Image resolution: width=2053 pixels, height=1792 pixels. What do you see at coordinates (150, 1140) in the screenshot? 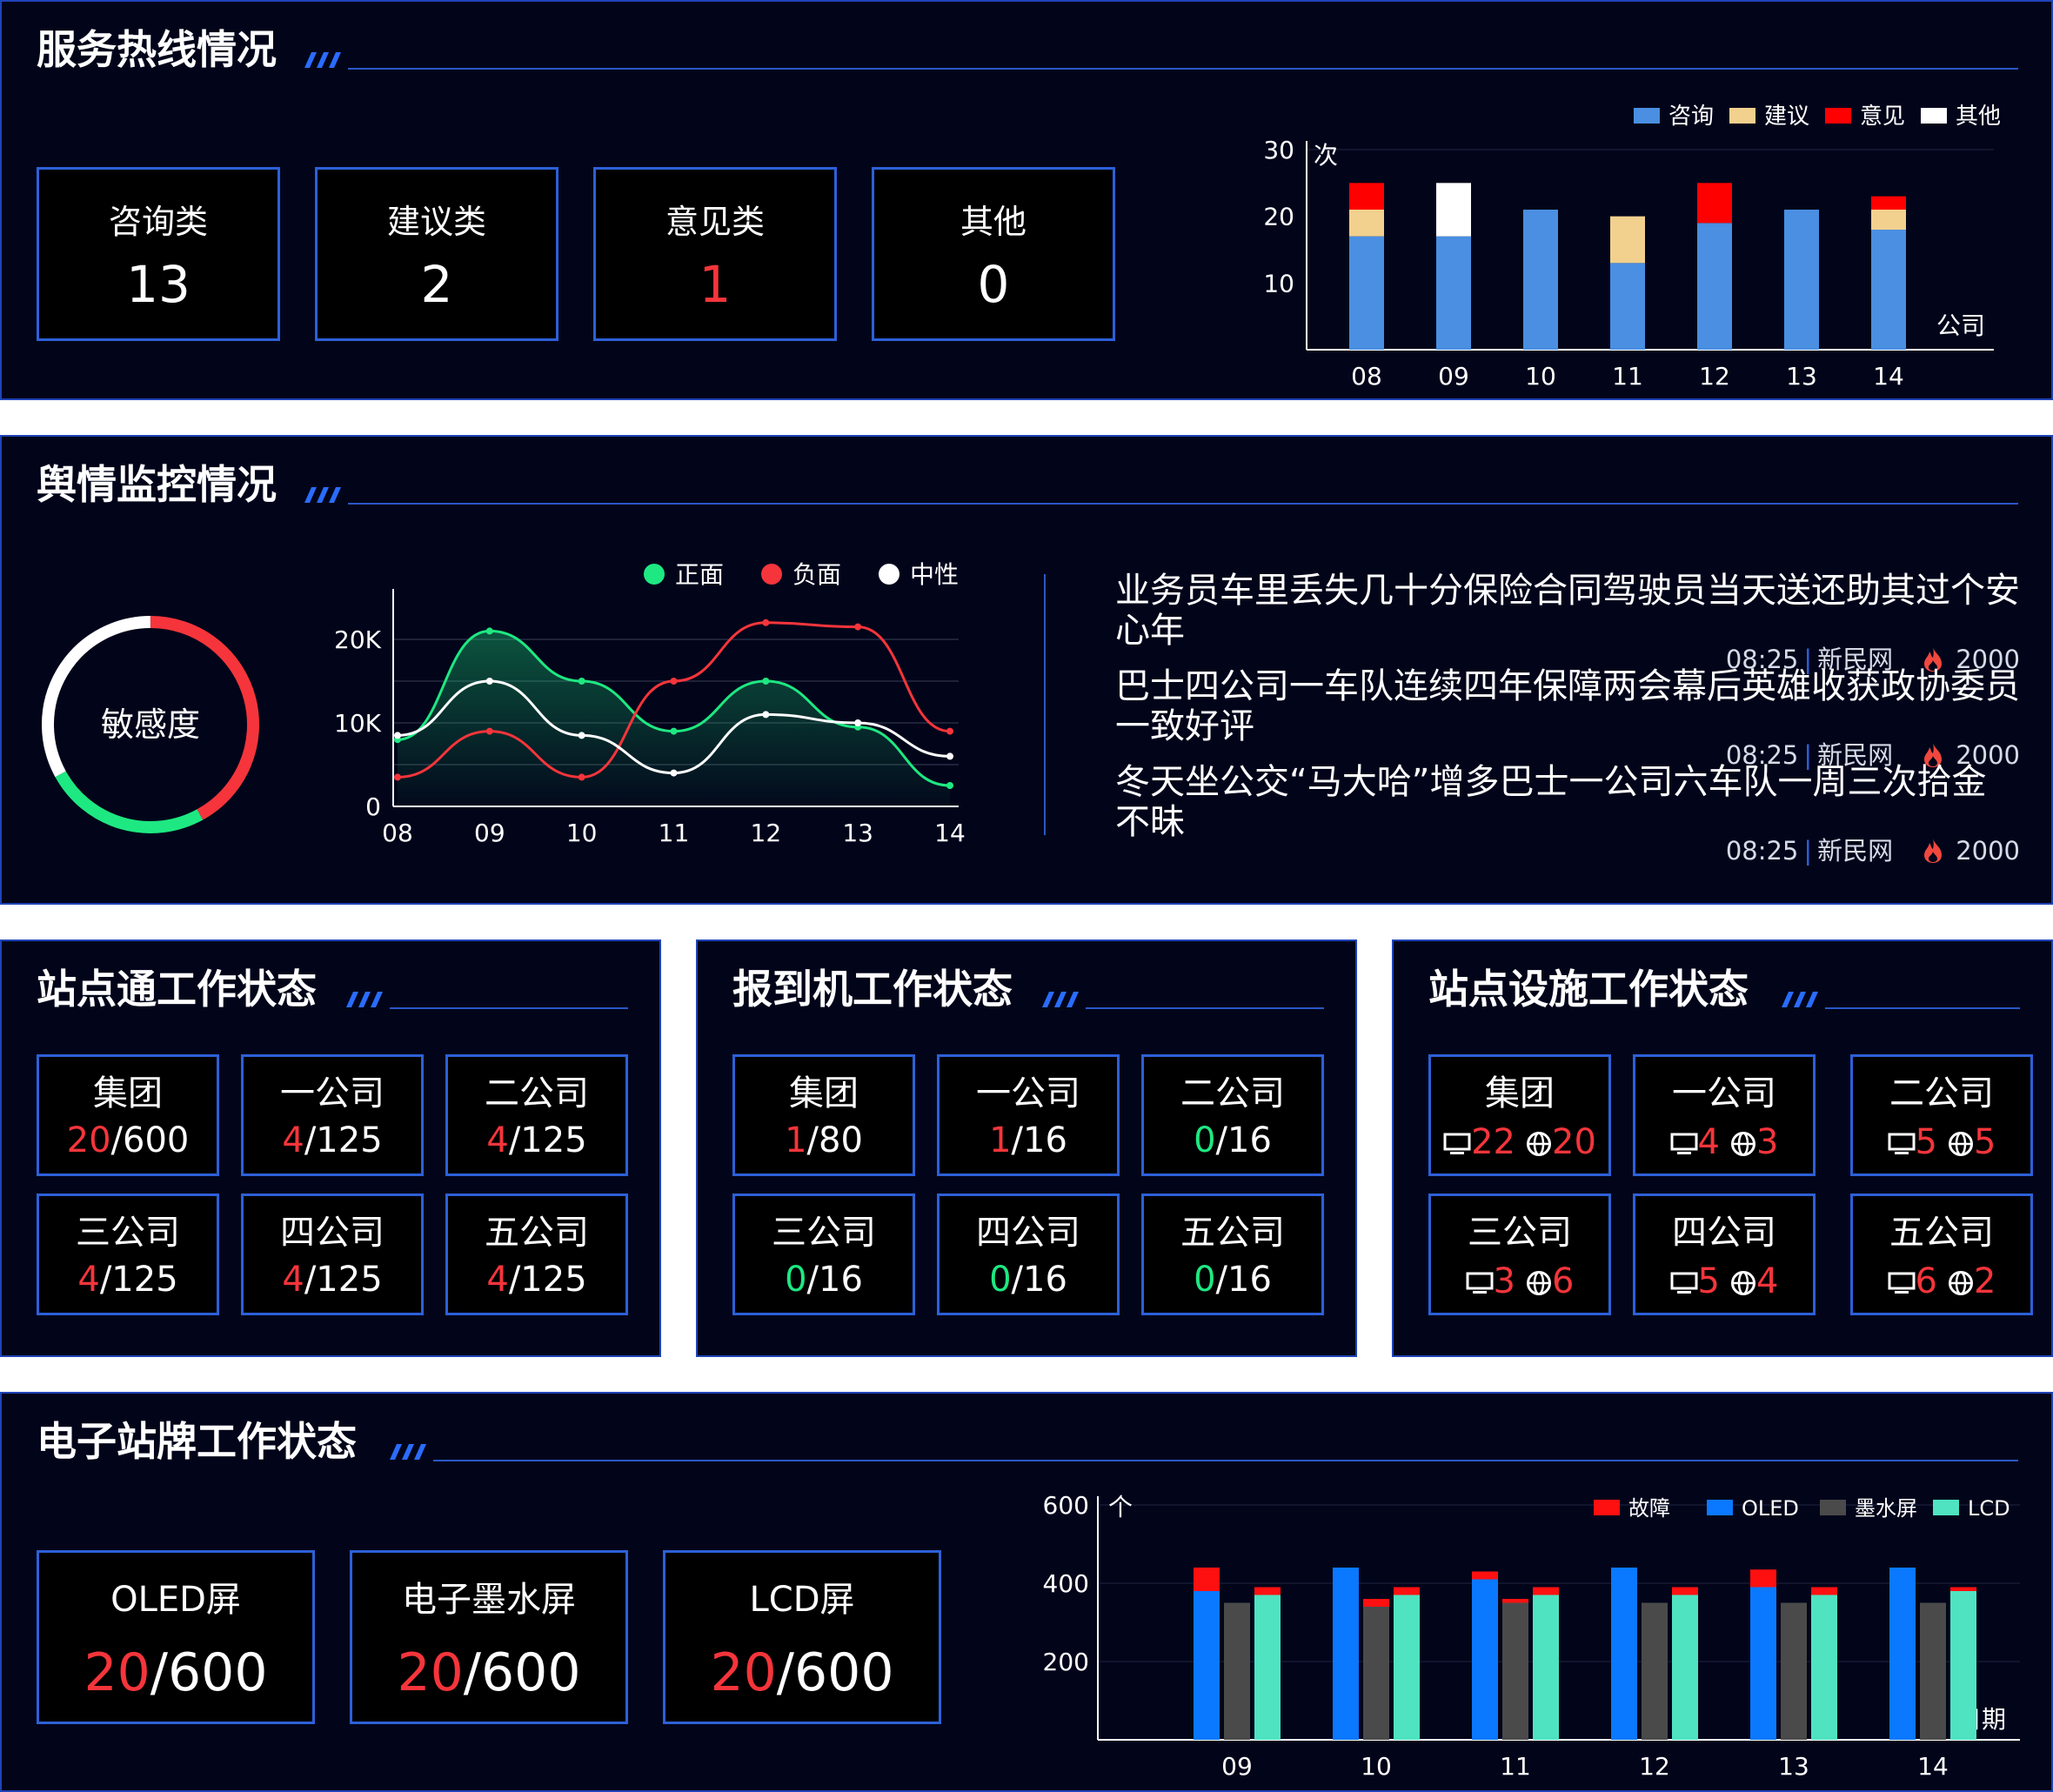
I see `card-total: /600` at bounding box center [150, 1140].